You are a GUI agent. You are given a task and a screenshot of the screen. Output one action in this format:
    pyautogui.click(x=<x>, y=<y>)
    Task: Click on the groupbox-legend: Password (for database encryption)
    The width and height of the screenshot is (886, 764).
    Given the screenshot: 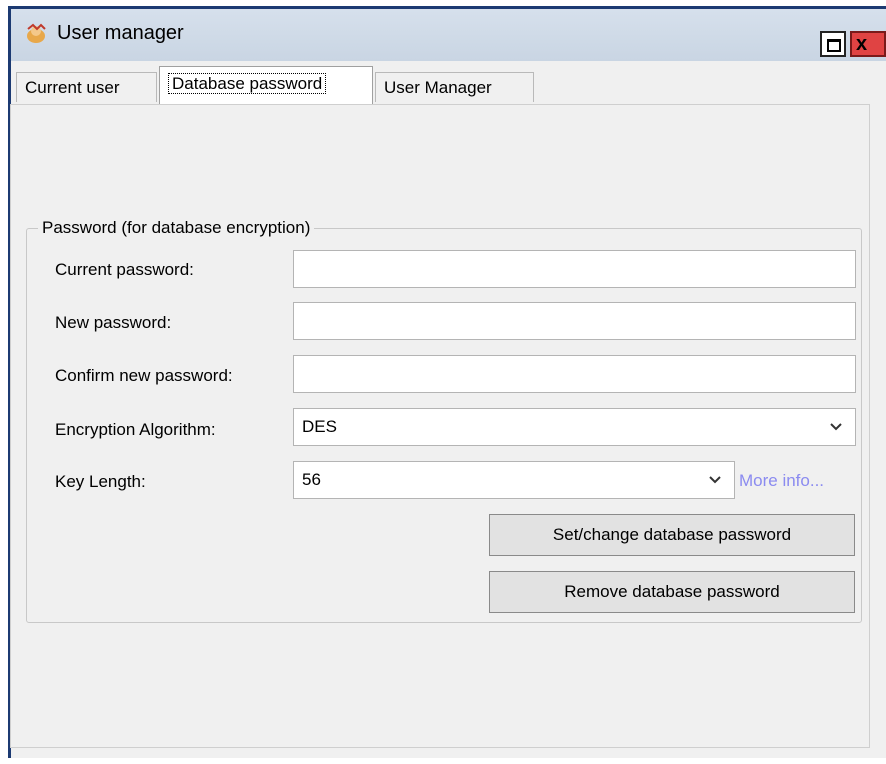 What is the action you would take?
    pyautogui.click(x=176, y=228)
    